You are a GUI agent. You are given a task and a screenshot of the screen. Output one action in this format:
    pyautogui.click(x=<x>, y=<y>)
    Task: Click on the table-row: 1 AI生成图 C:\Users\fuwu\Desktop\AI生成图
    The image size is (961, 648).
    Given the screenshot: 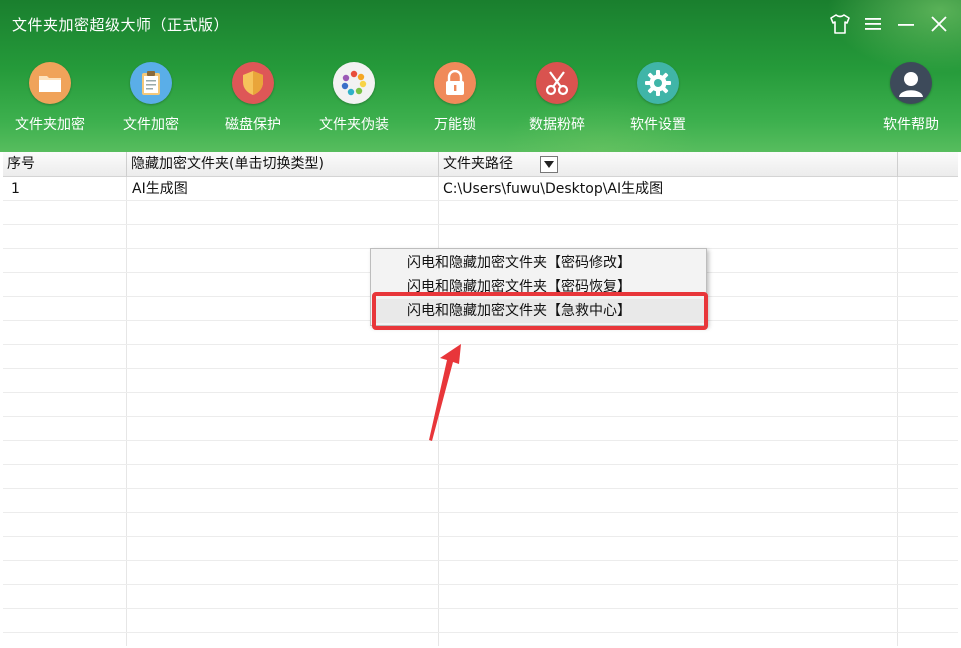 What is the action you would take?
    pyautogui.click(x=480, y=189)
    